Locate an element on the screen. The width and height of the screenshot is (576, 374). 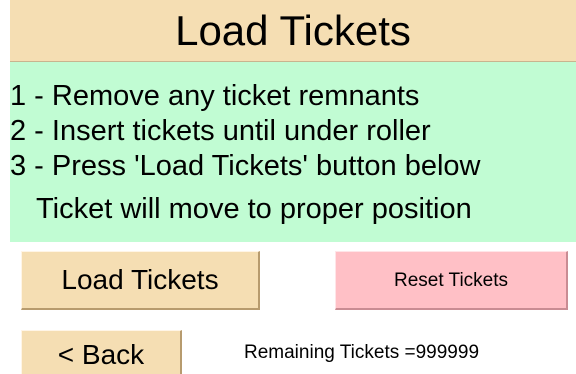
back-button: < Back is located at coordinates (101, 352).